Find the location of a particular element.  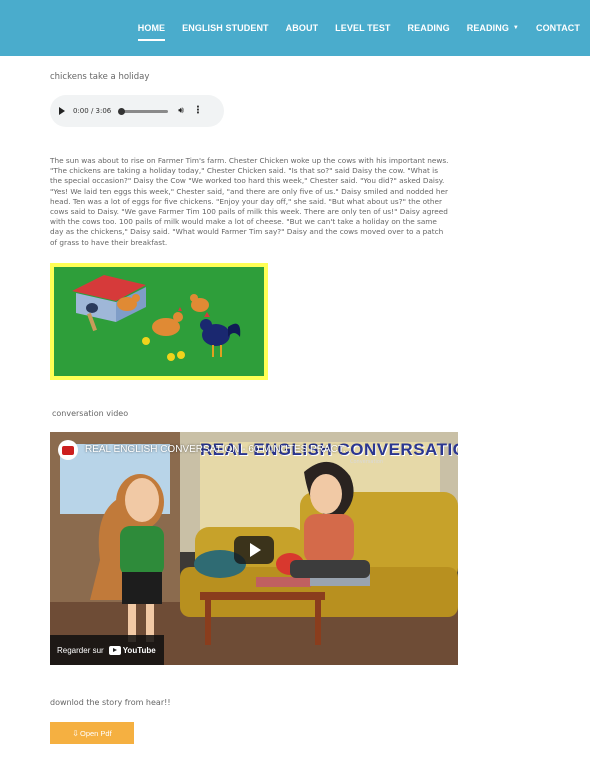

nav-english-student: ENGLISH STUDENT is located at coordinates (225, 28).